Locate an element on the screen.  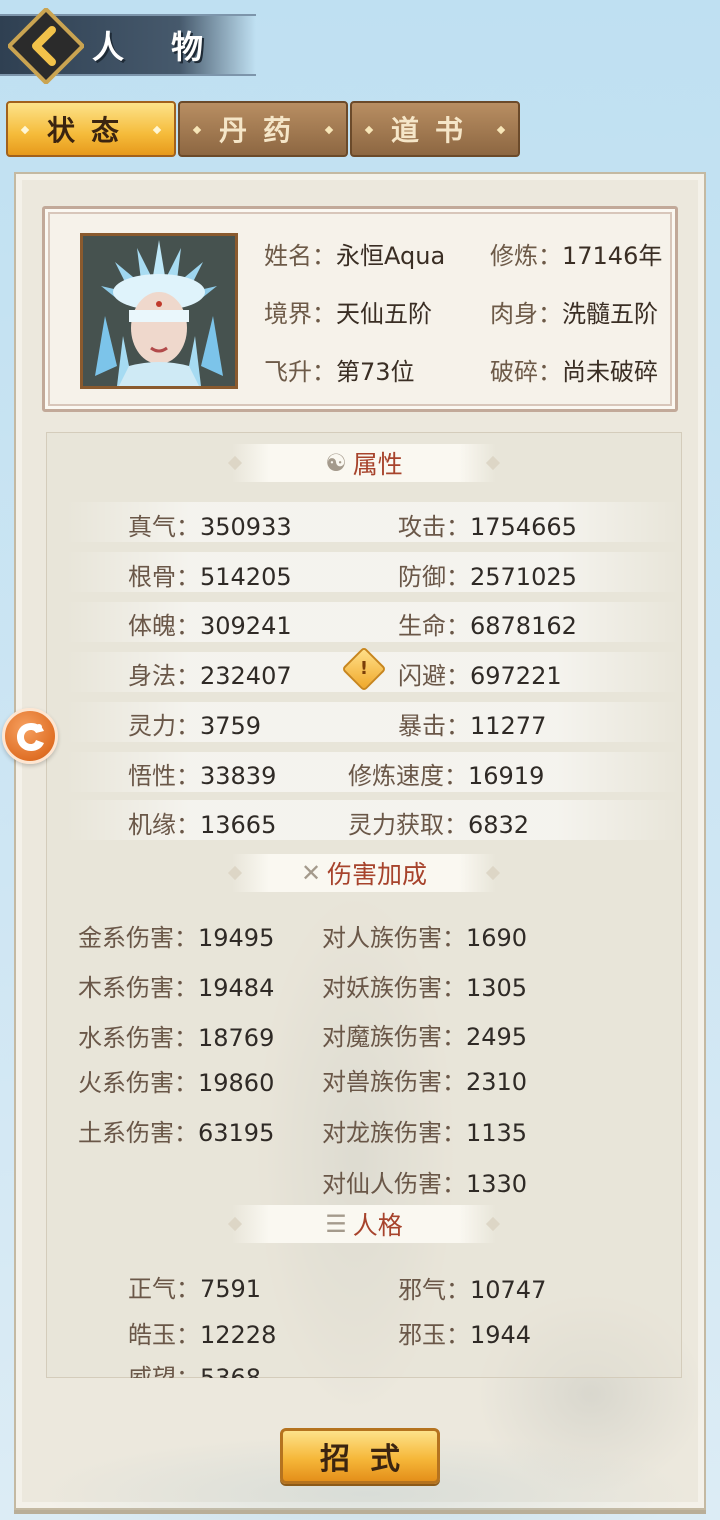
shatter-field: 破碎：尚未破碎 is located at coordinates (574, 369).